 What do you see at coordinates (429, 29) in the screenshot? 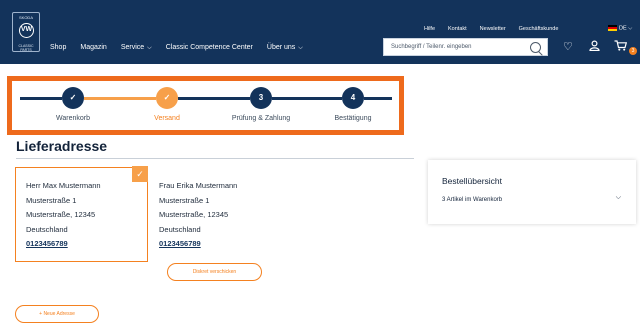
I see `util-link-hilfe: Hilfe` at bounding box center [429, 29].